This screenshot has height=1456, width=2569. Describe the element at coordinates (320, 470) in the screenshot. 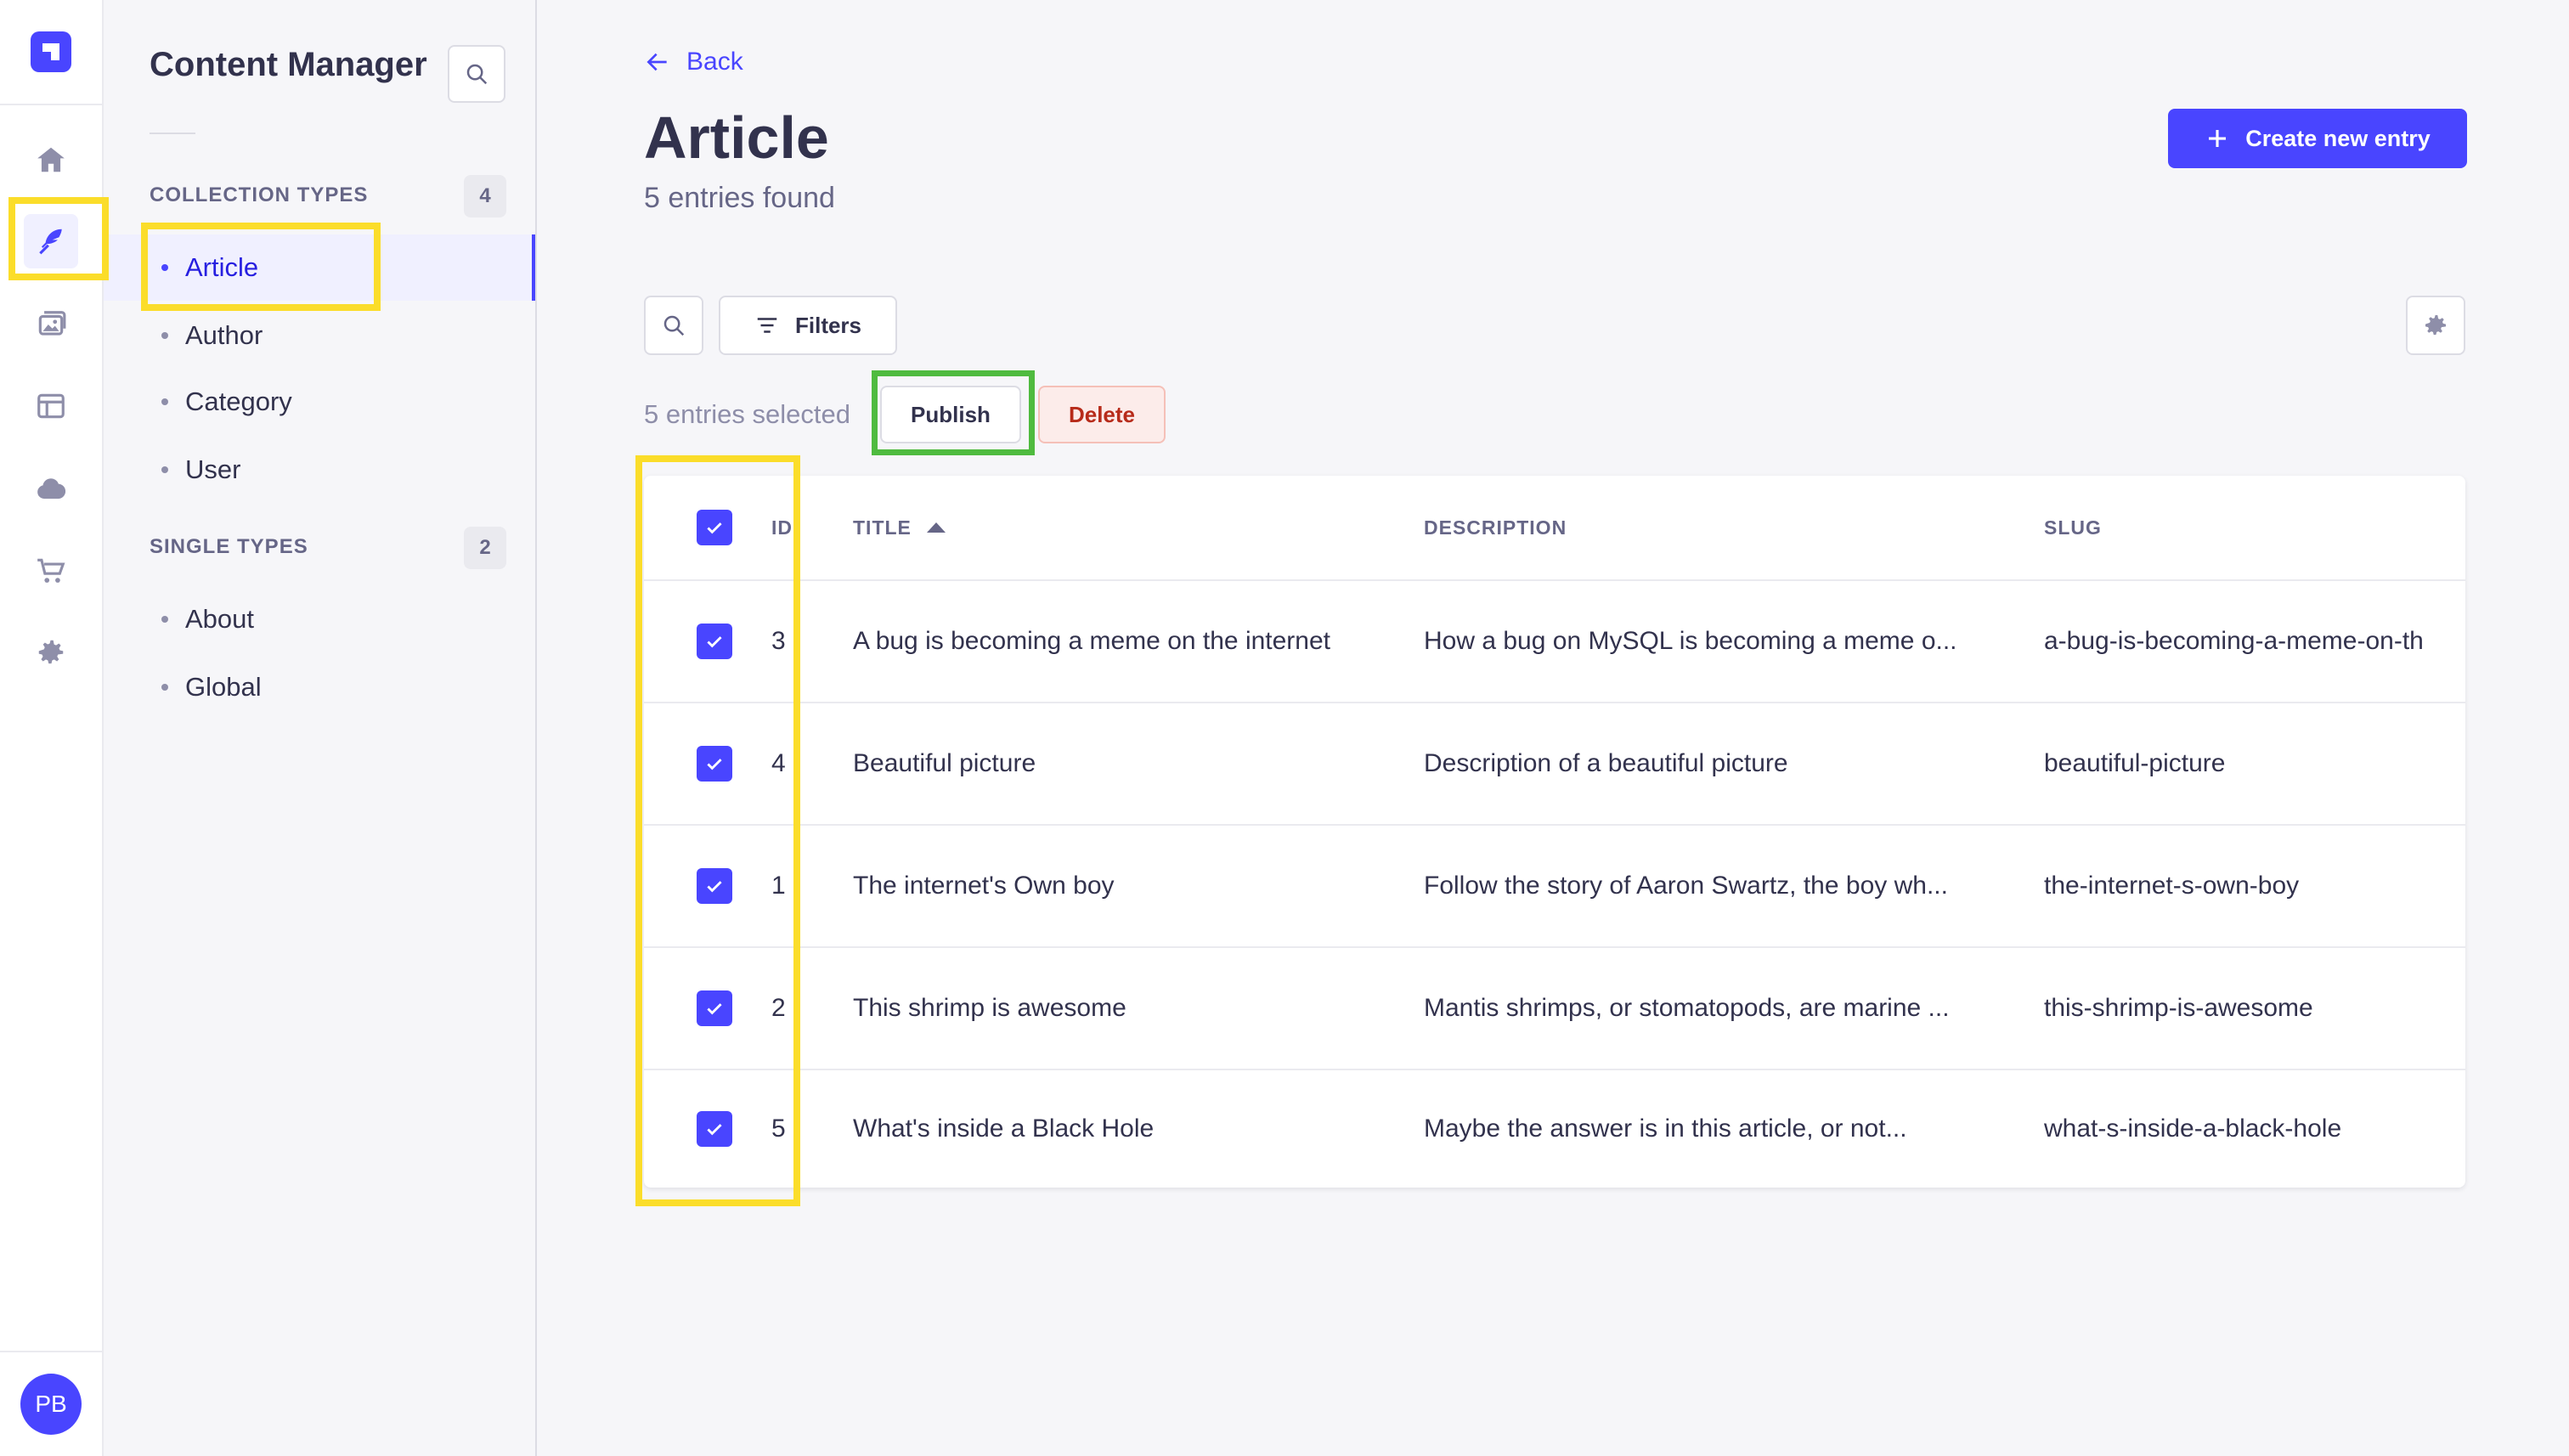

I see `subnav-item-user: User` at that location.